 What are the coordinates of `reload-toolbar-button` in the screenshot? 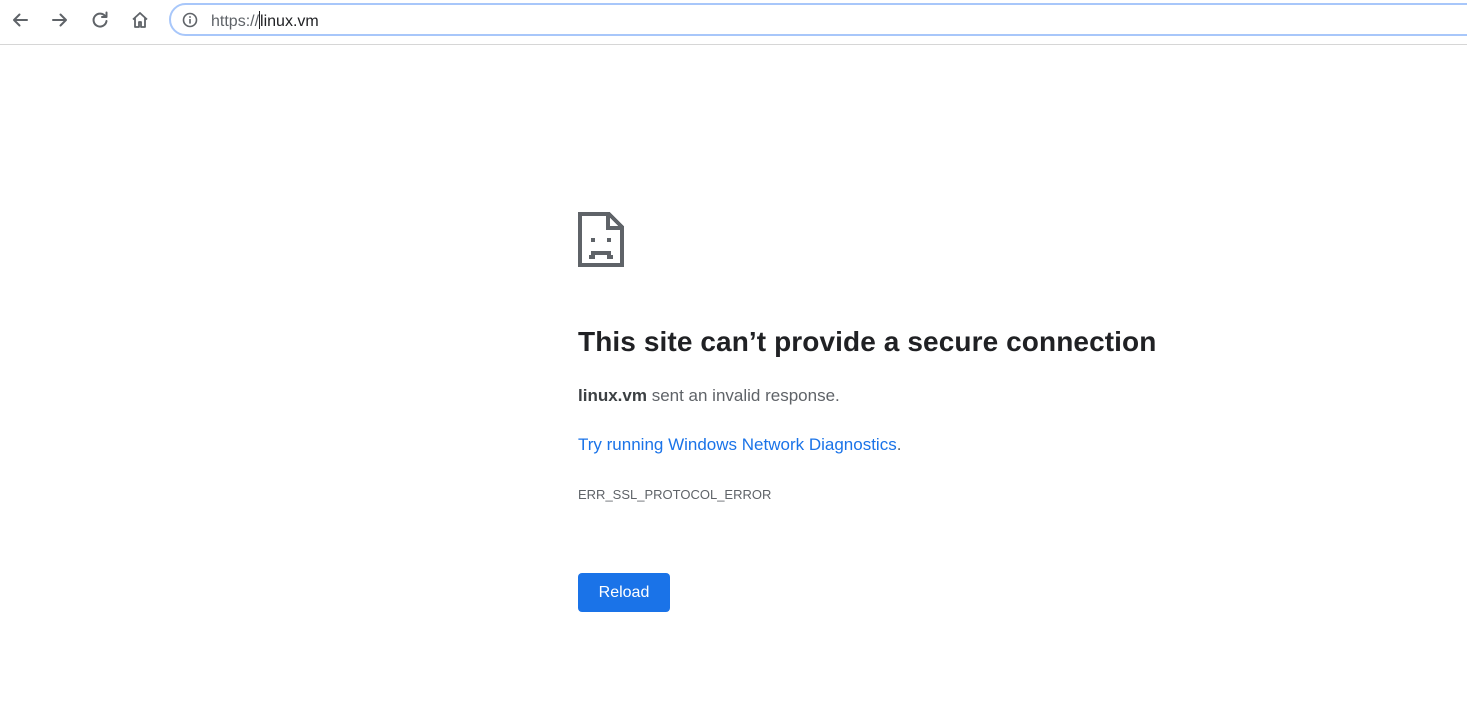 It's located at (100, 20).